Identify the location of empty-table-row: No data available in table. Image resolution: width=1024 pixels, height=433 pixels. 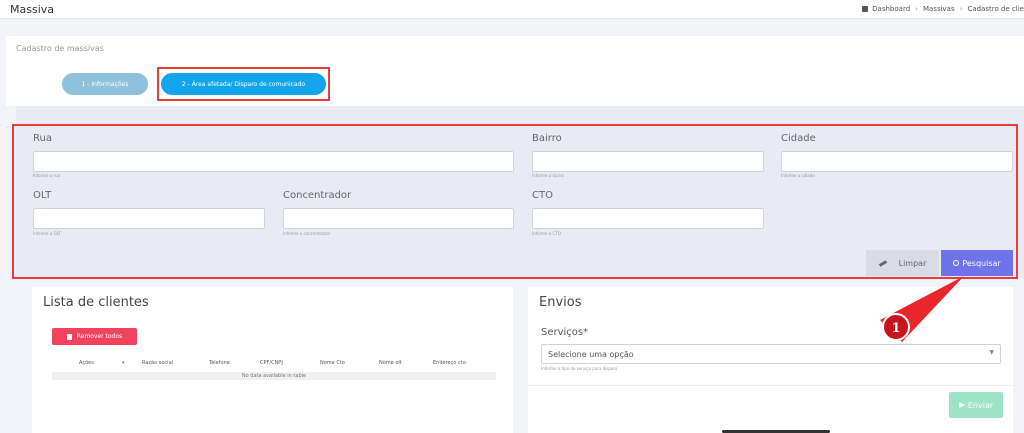
(274, 376).